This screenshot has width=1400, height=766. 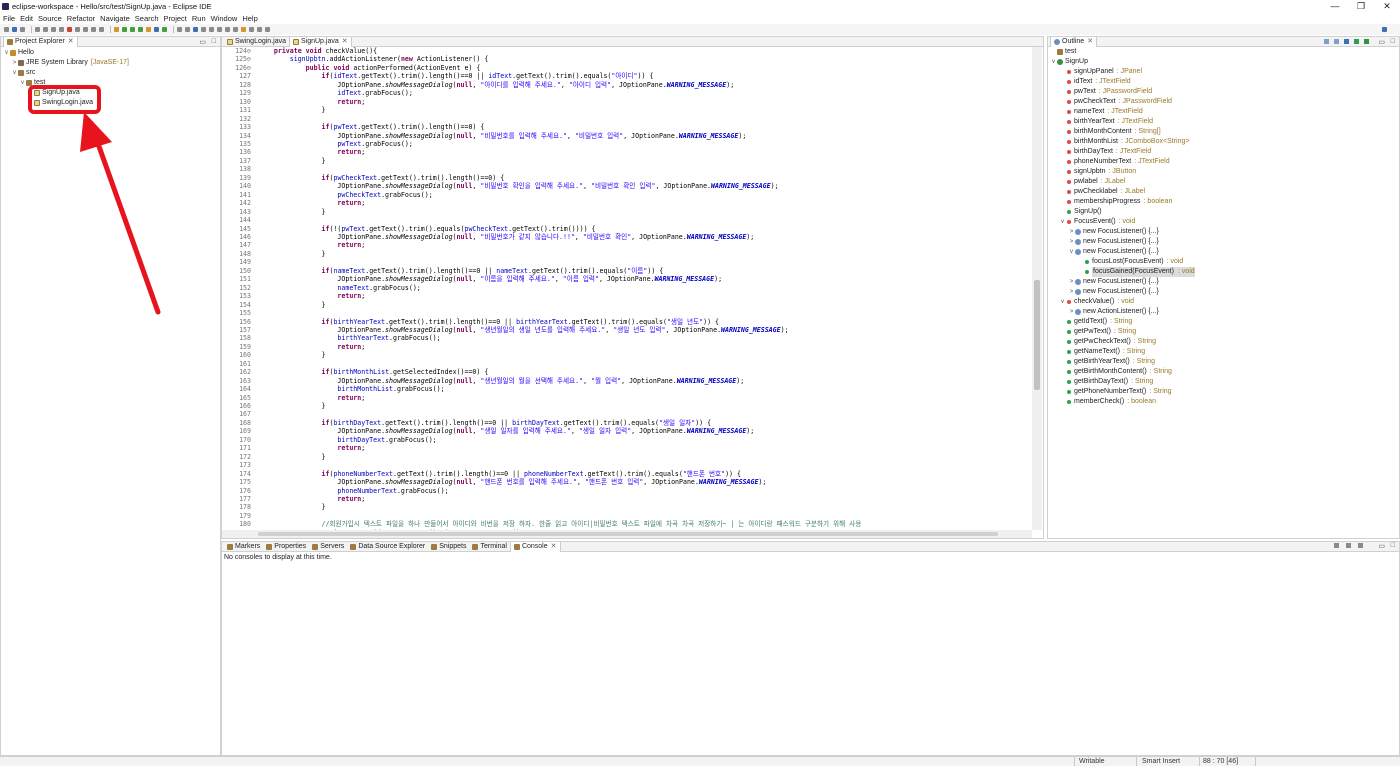 I want to click on outline-item: phoneNumberText: JTextField, so click(x=1223, y=162).